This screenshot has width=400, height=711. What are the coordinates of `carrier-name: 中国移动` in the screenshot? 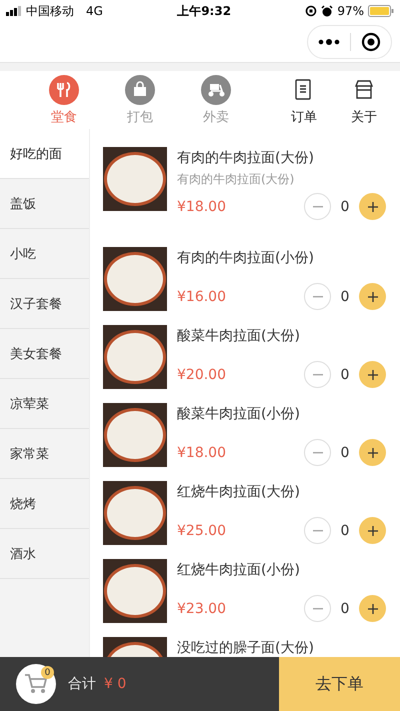 It's located at (50, 11).